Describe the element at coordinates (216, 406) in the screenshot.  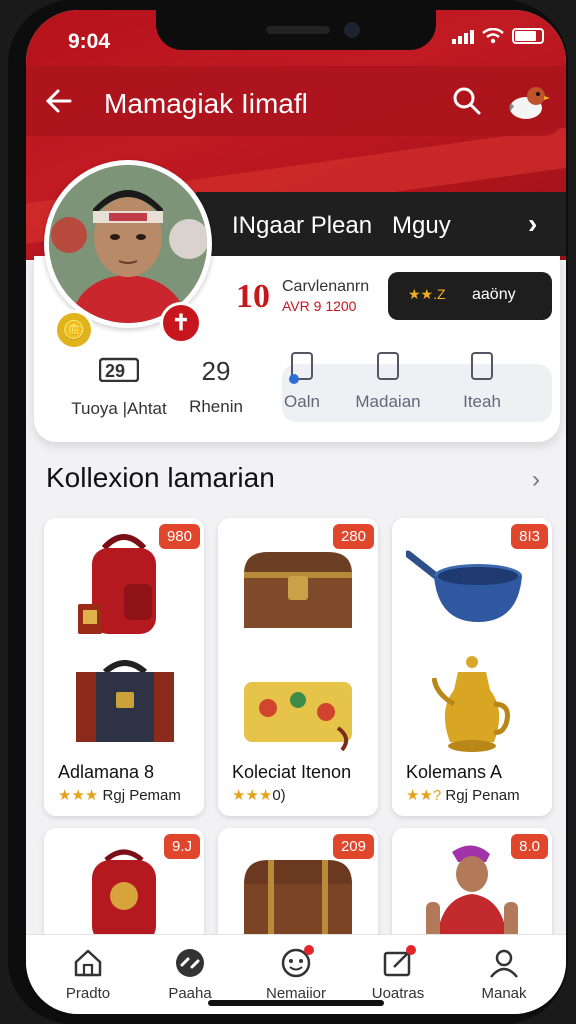
I see `stat-label: Rhenin` at that location.